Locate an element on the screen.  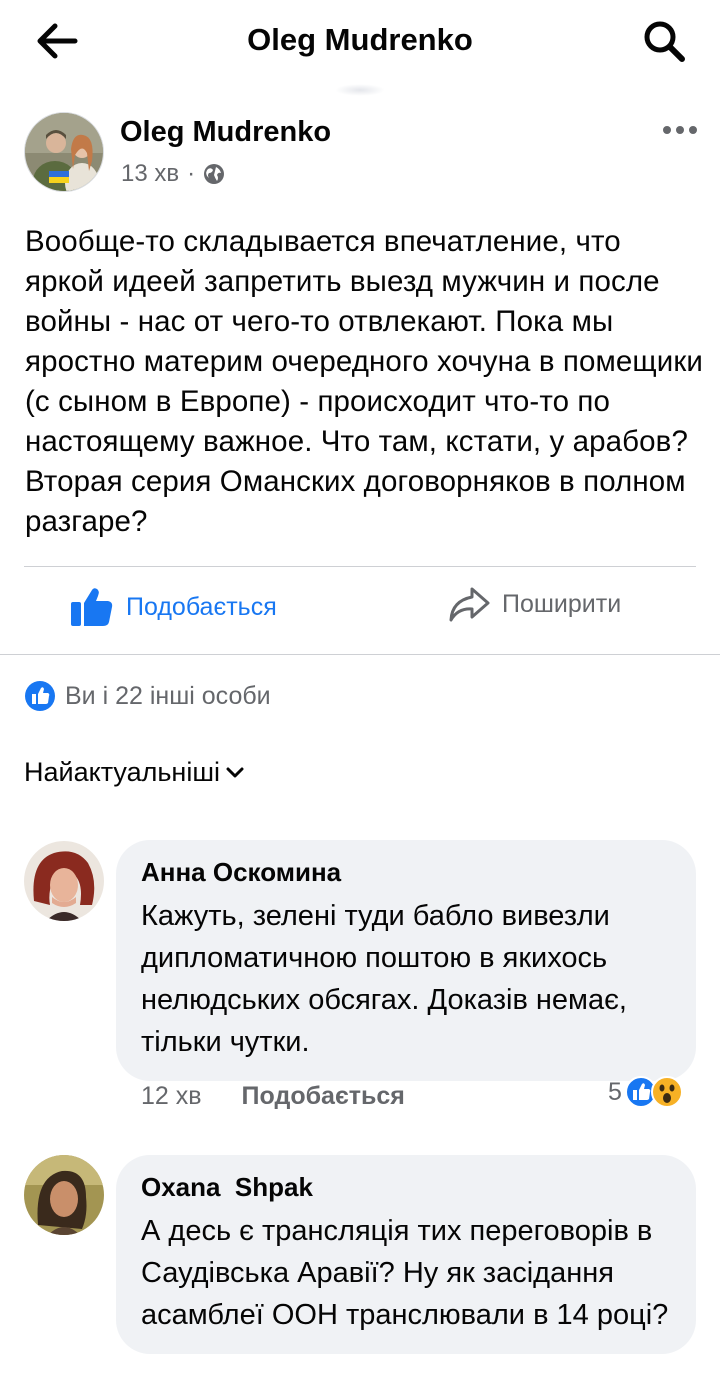
post-author-name: Oleg Mudrenko is located at coordinates (225, 132).